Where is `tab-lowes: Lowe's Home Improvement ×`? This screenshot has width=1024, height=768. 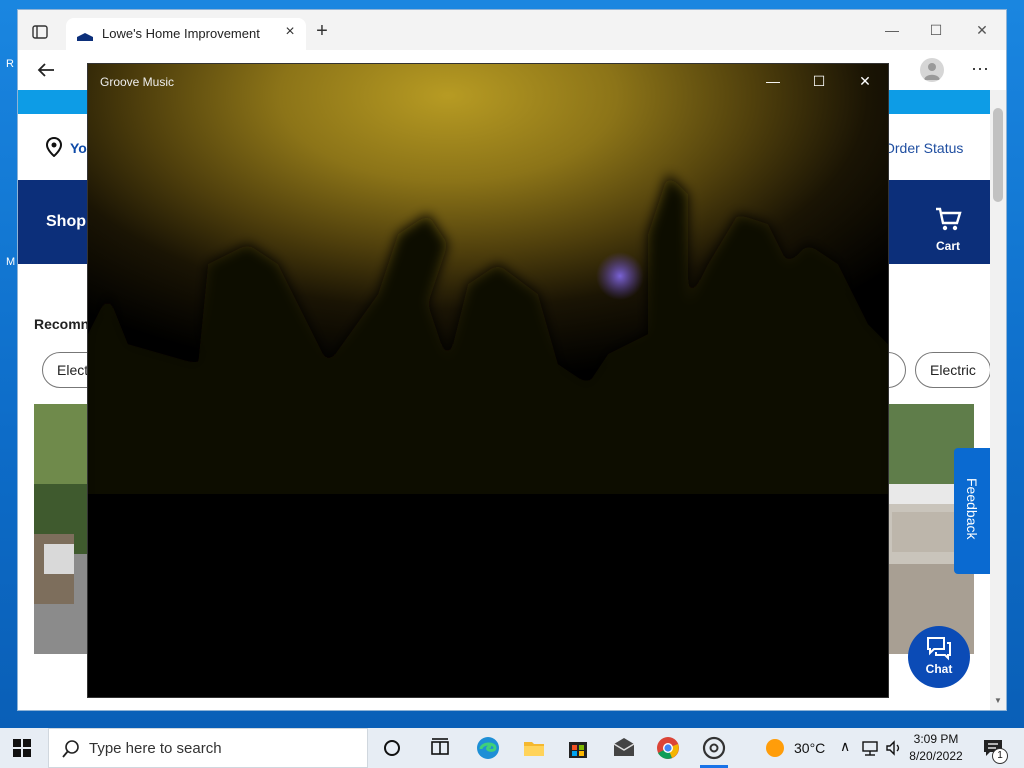 tab-lowes: Lowe's Home Improvement × is located at coordinates (186, 34).